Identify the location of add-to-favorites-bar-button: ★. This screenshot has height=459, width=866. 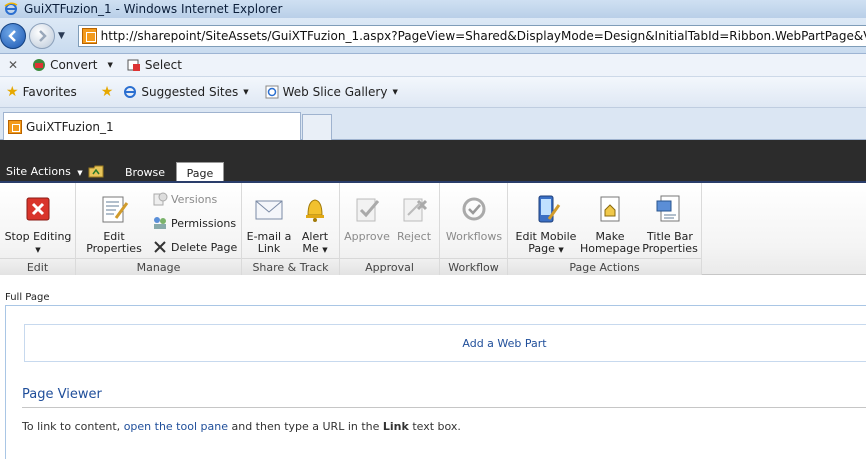
(109, 92).